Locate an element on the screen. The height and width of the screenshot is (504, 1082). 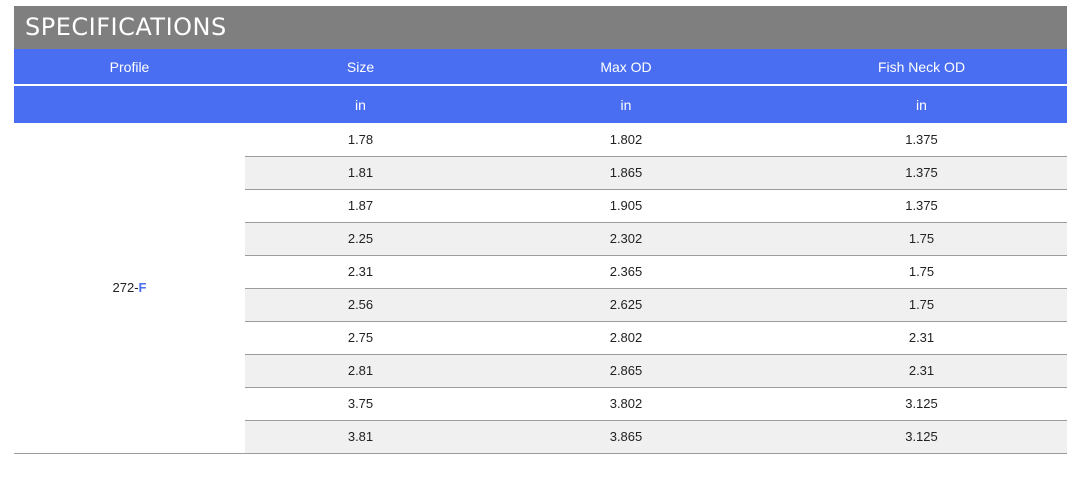
max-od-cell: 2.302 is located at coordinates (626, 239).